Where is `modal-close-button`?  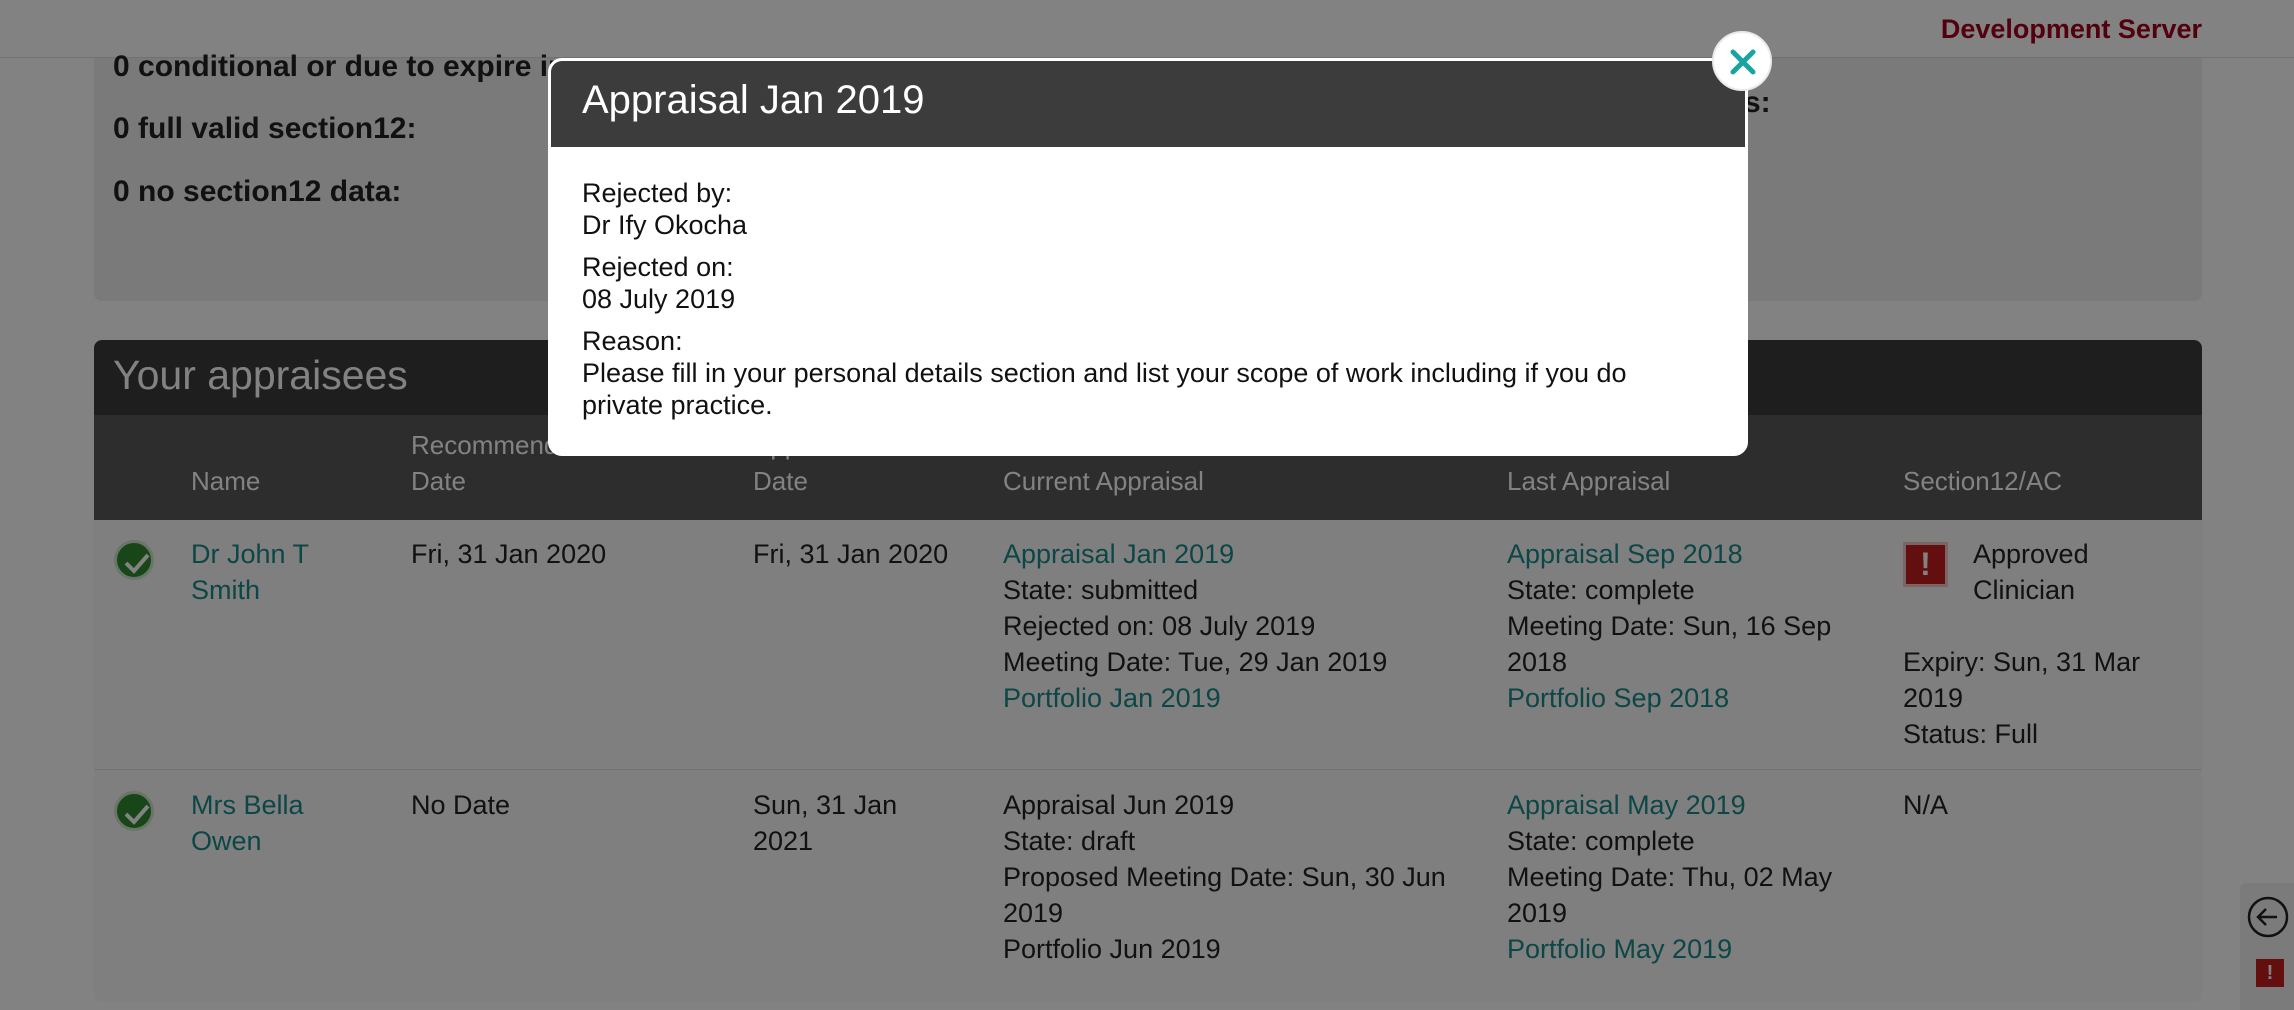
modal-close-button is located at coordinates (1742, 61).